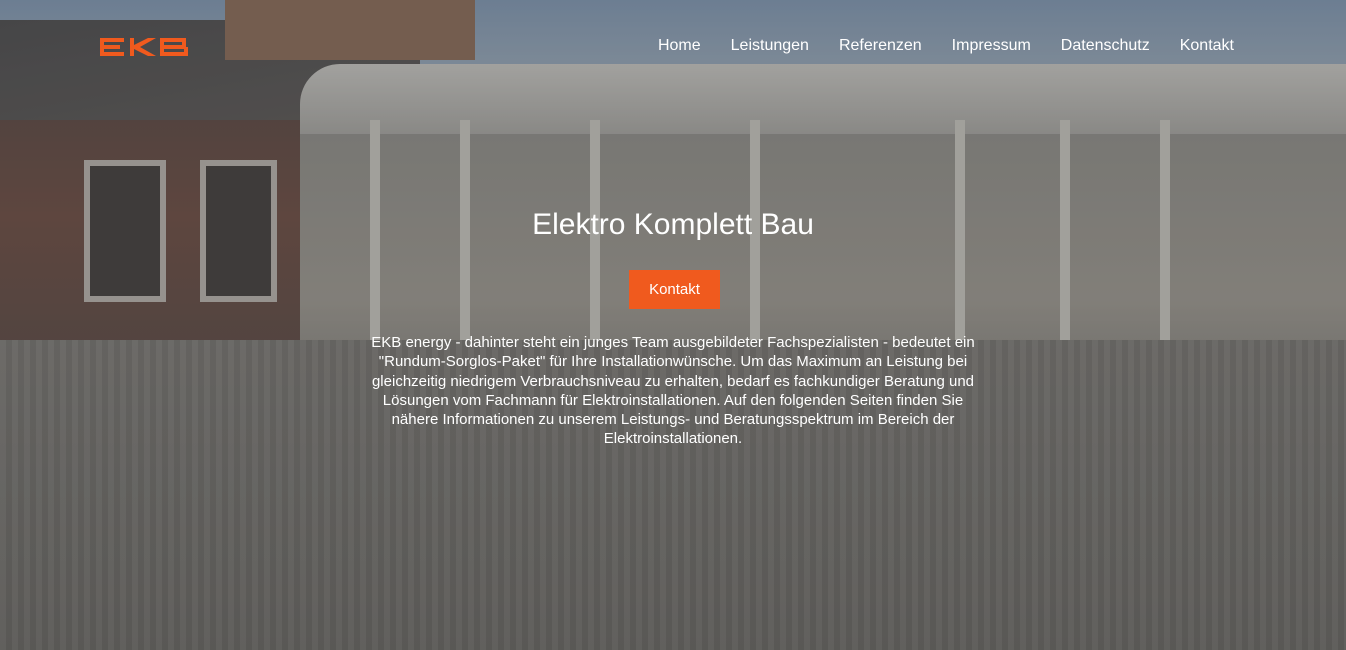 Image resolution: width=1346 pixels, height=650 pixels. Describe the element at coordinates (1207, 46) in the screenshot. I see `nav-link-kontakt: Kontakt` at that location.